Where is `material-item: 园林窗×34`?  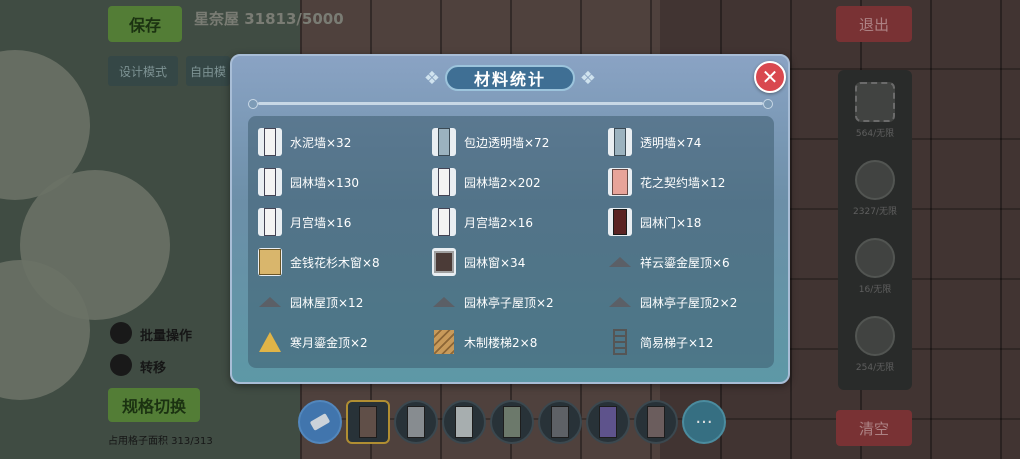
material-item: 园林窗×34 is located at coordinates (520, 262).